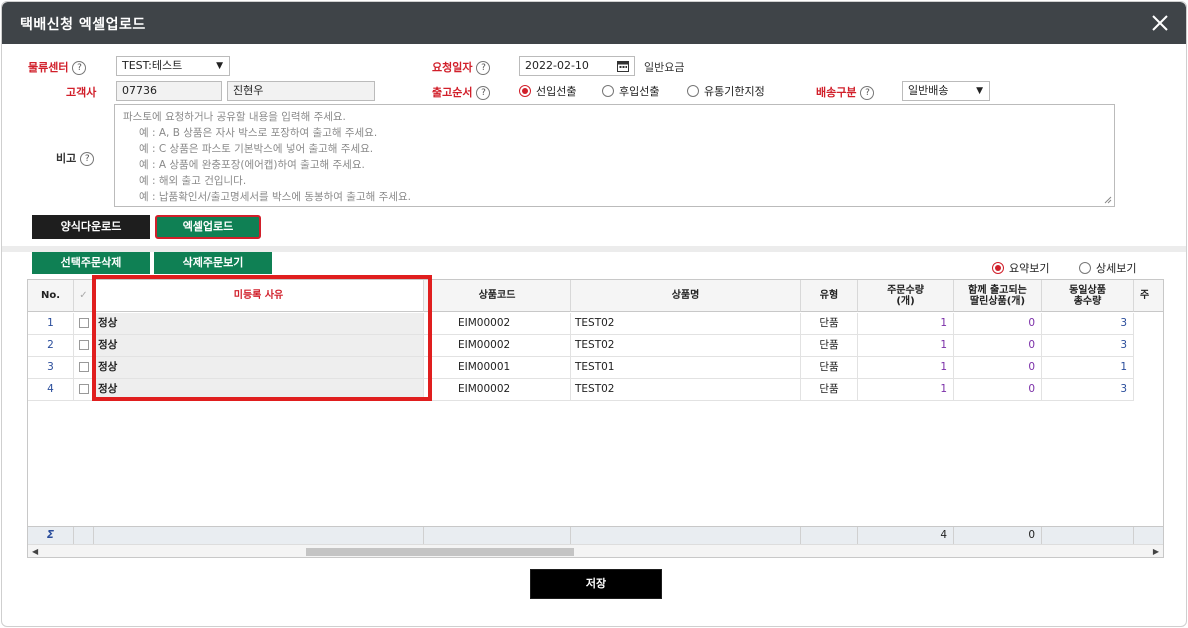 The width and height of the screenshot is (1188, 628). Describe the element at coordinates (301, 91) in the screenshot. I see `customer-name-field: 진현우` at that location.